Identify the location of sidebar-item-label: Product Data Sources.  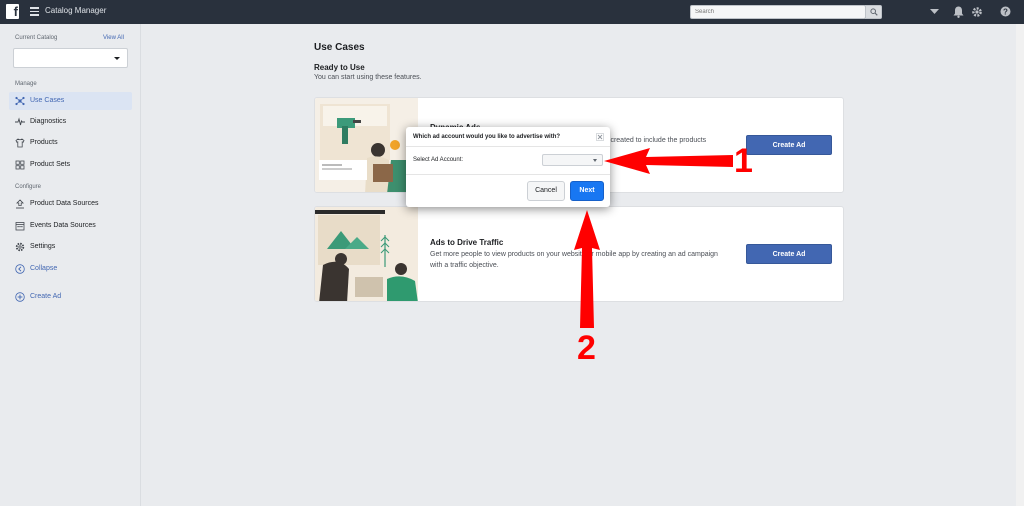
(64, 203).